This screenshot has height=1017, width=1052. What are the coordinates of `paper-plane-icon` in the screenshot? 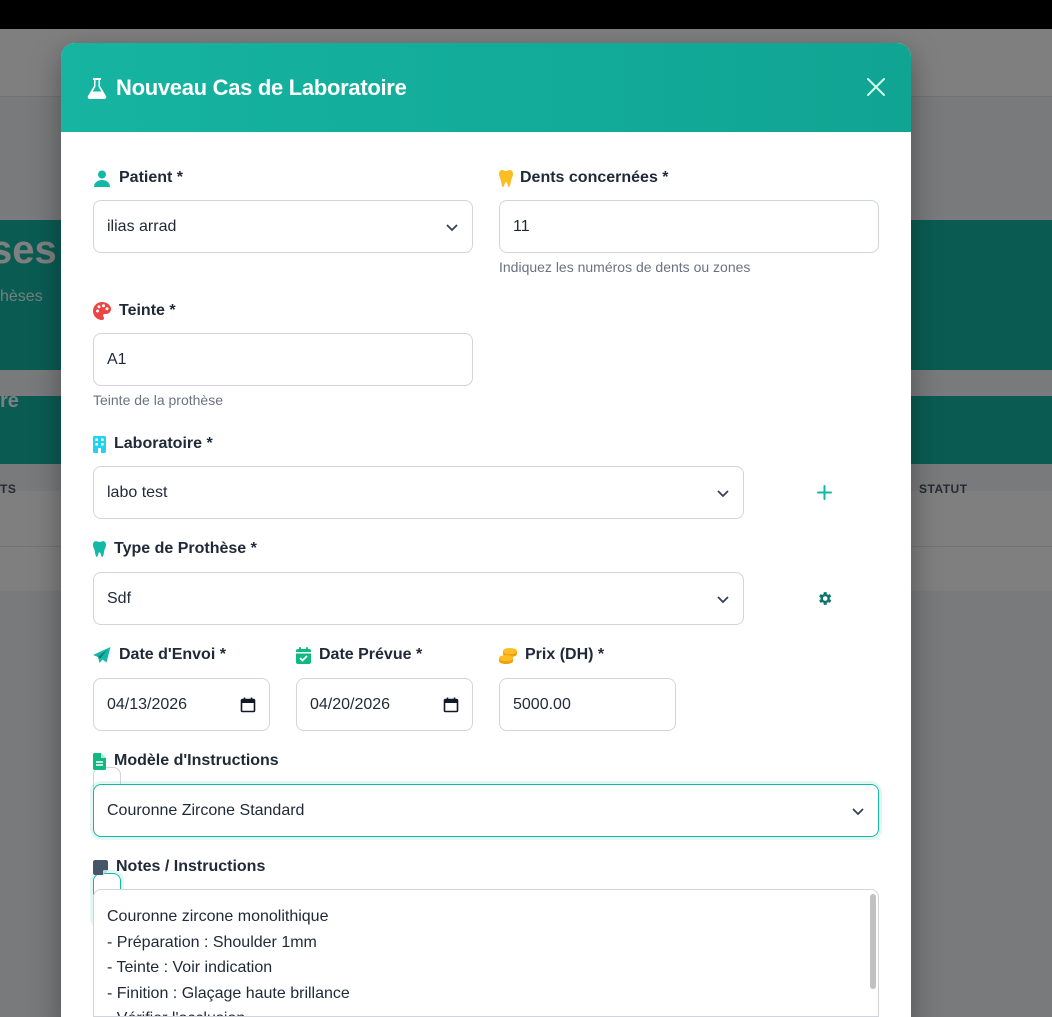 It's located at (102, 655).